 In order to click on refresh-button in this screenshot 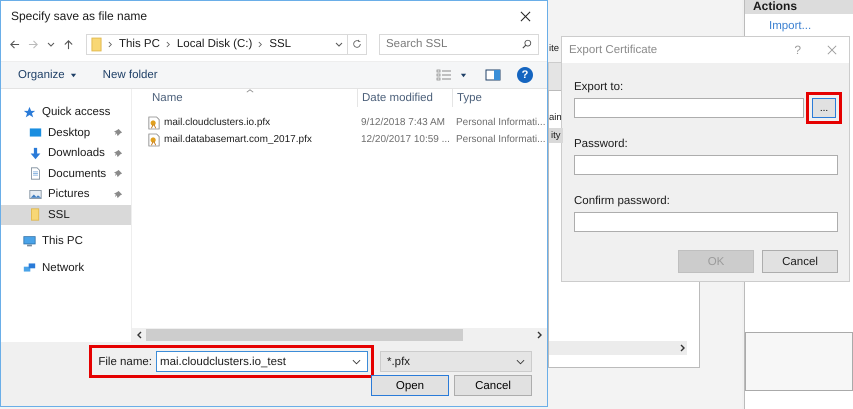, I will do `click(357, 44)`.